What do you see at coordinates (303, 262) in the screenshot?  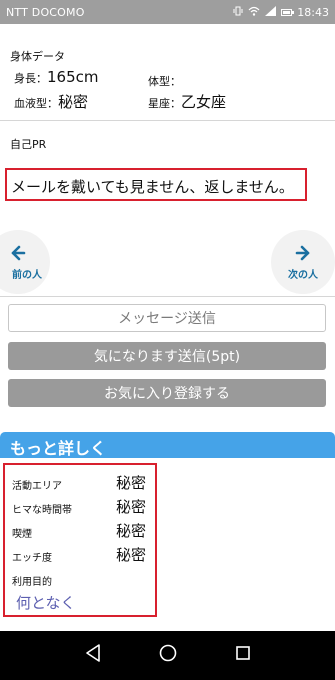 I see `next-person-button: 次の人` at bounding box center [303, 262].